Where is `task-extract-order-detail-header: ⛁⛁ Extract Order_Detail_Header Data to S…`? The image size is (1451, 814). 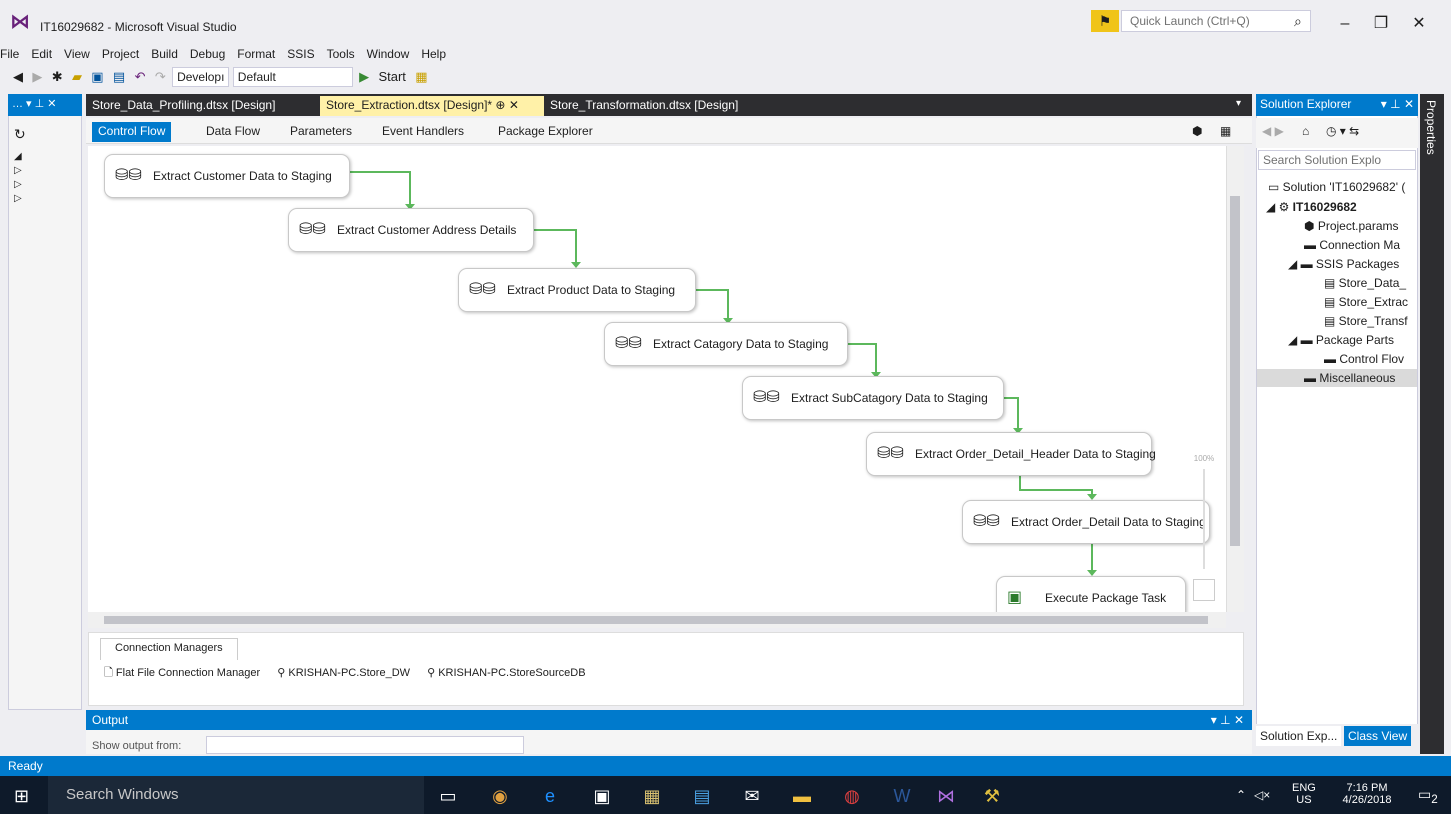
task-extract-order-detail-header: ⛁⛁ Extract Order_Detail_Header Data to S… is located at coordinates (1011, 454).